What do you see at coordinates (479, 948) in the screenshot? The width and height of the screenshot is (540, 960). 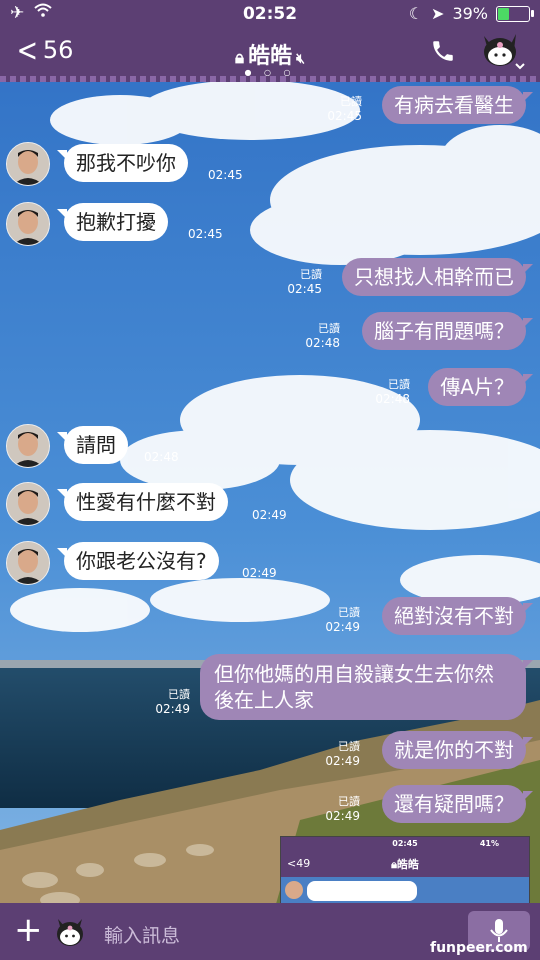 I see `watermark: funpeer.com` at bounding box center [479, 948].